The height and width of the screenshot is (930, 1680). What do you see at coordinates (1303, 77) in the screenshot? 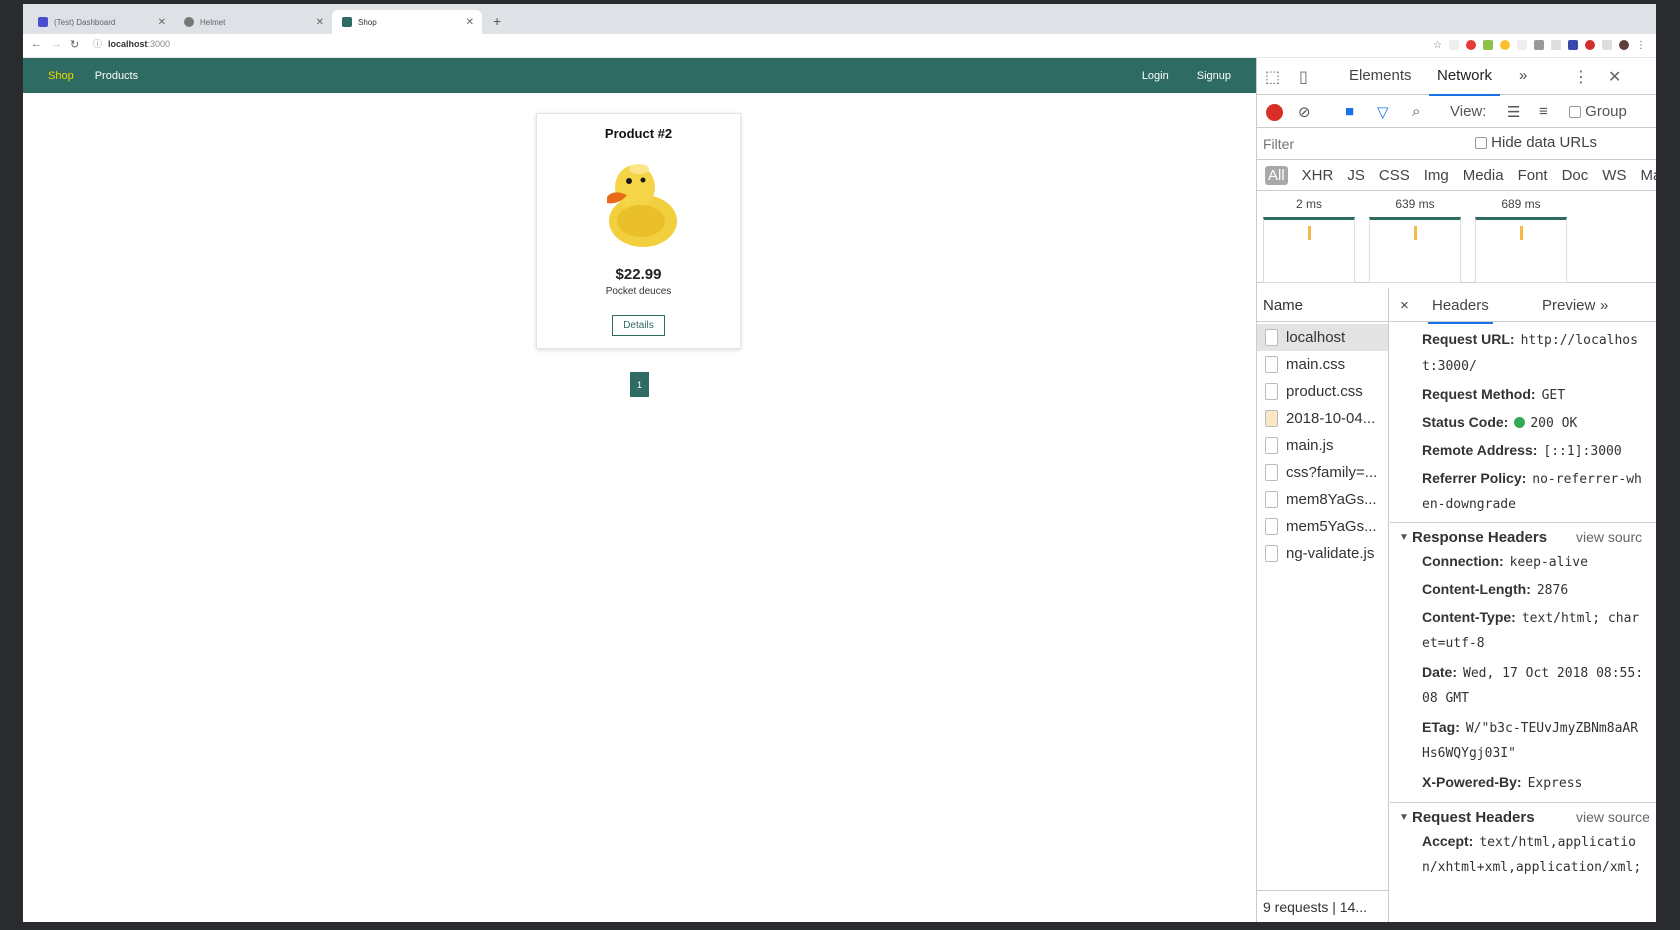
I see `device-toolbar-icon: ▯` at bounding box center [1303, 77].